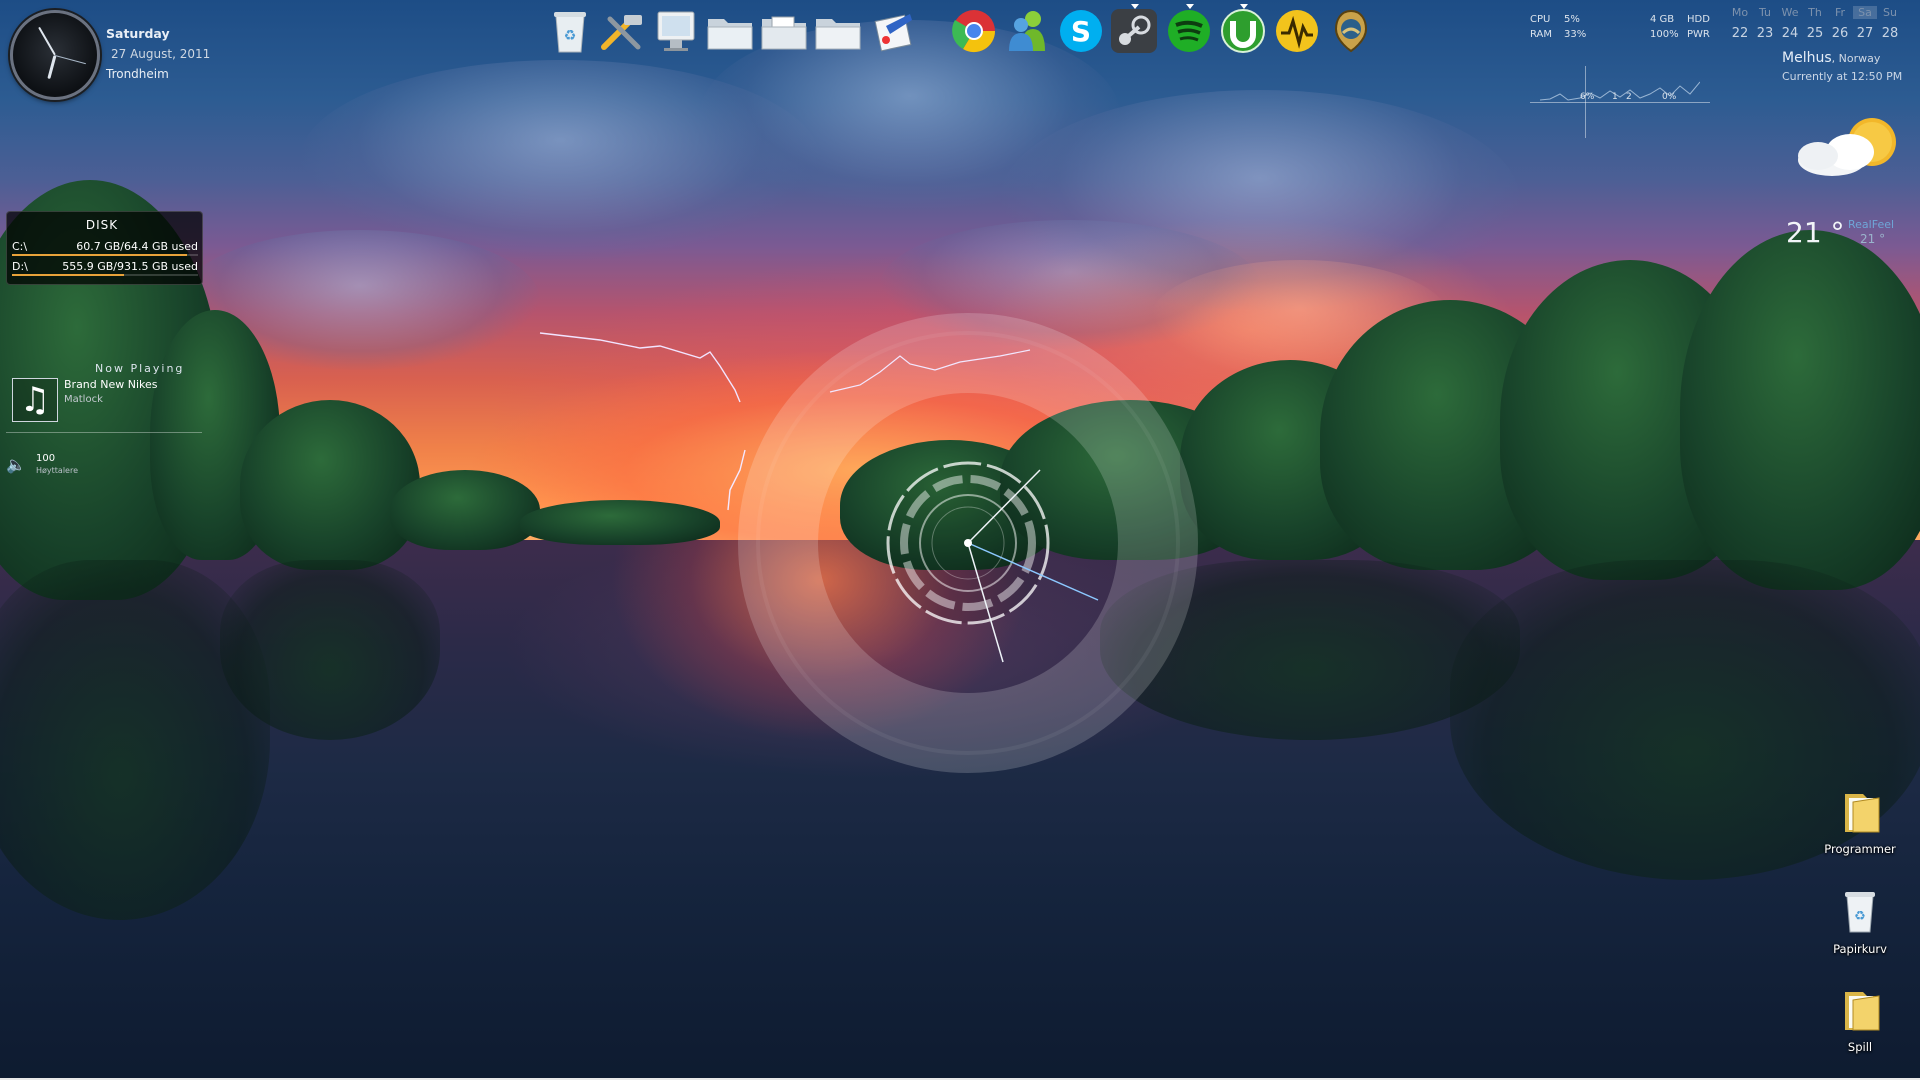 This screenshot has width=1920, height=1080. What do you see at coordinates (104, 432) in the screenshot?
I see `divider` at bounding box center [104, 432].